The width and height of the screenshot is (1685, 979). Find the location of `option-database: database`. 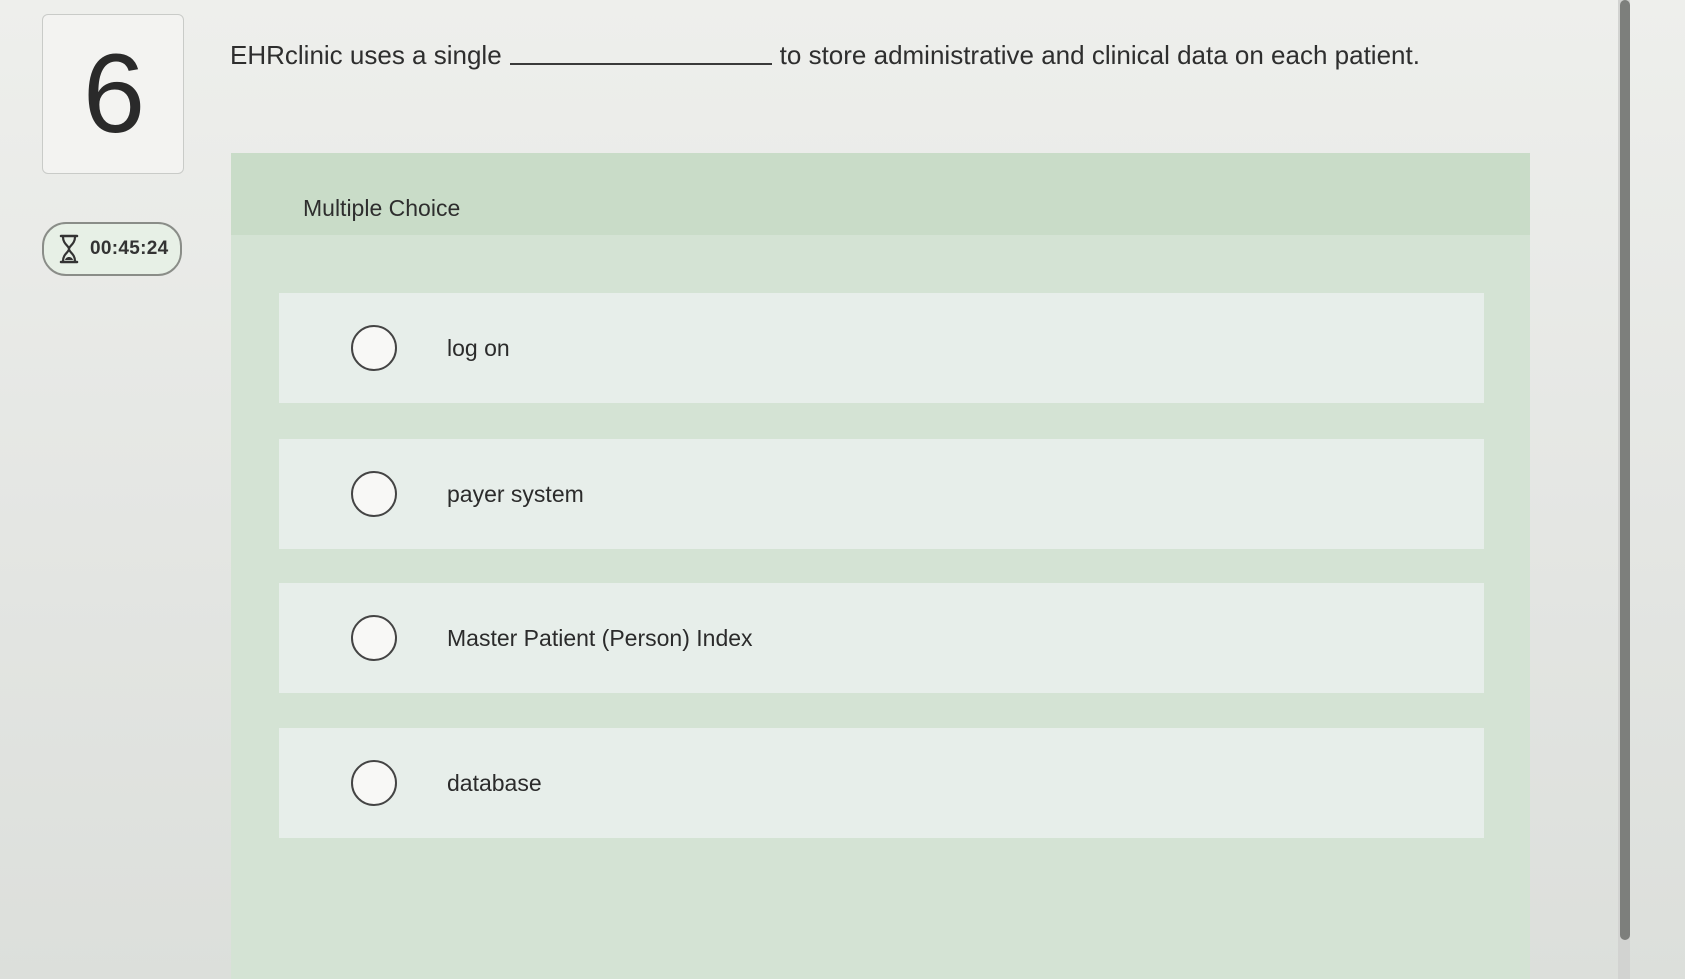

option-database: database is located at coordinates (881, 783).